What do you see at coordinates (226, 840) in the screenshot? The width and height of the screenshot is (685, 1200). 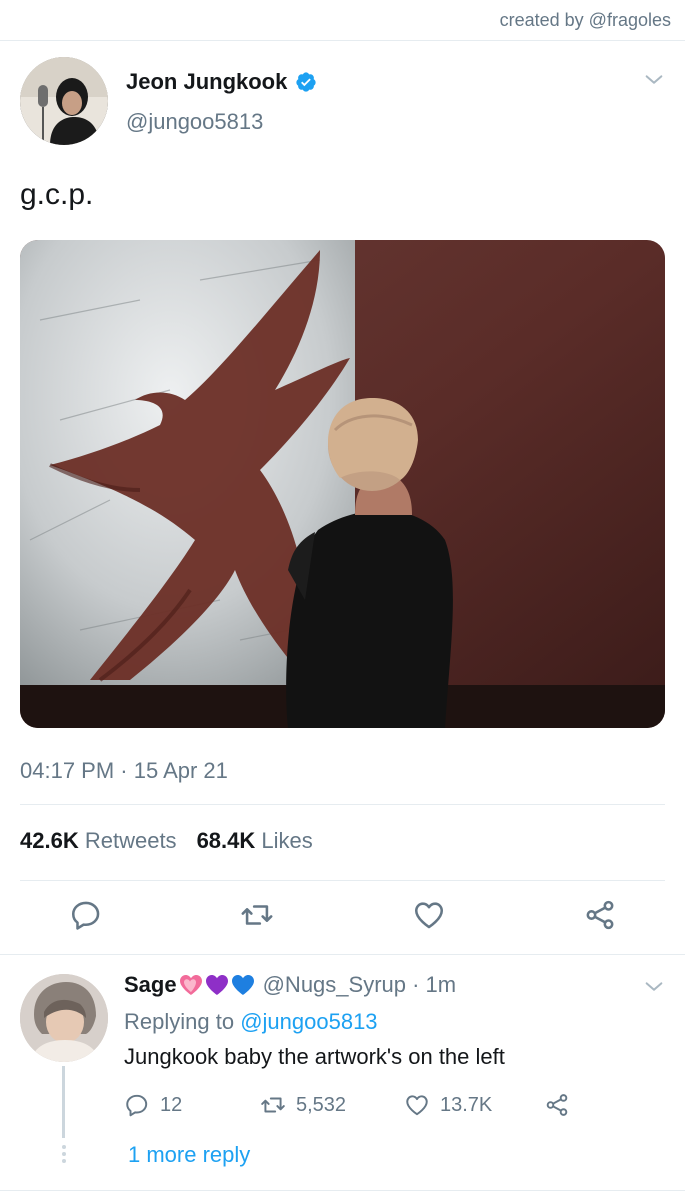 I see `likes-count: 68.4K` at bounding box center [226, 840].